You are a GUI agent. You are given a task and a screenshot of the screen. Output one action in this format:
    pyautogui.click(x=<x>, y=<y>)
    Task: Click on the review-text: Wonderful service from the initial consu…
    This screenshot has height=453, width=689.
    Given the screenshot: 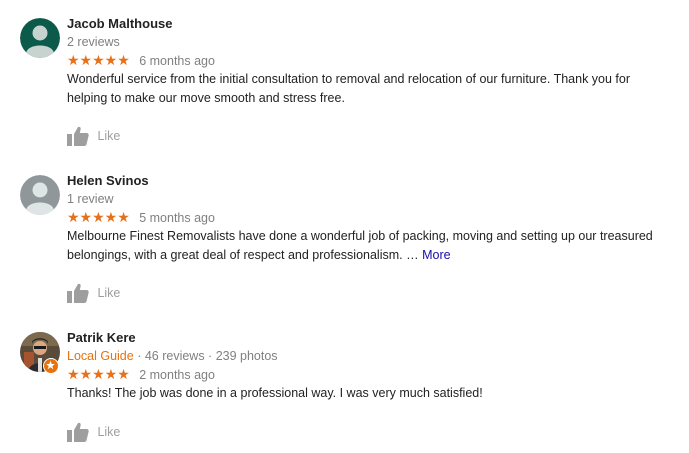 What is the action you would take?
    pyautogui.click(x=349, y=88)
    